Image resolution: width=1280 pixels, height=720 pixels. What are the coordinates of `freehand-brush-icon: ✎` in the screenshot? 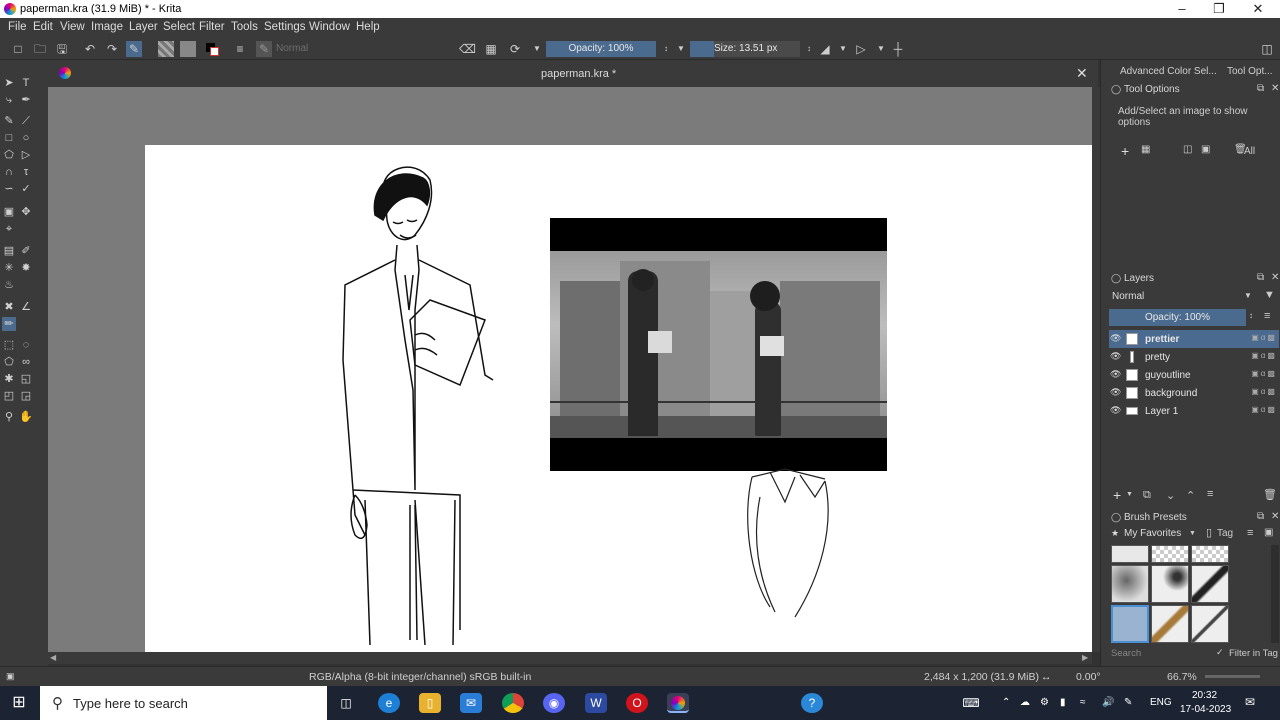 It's located at (9, 121).